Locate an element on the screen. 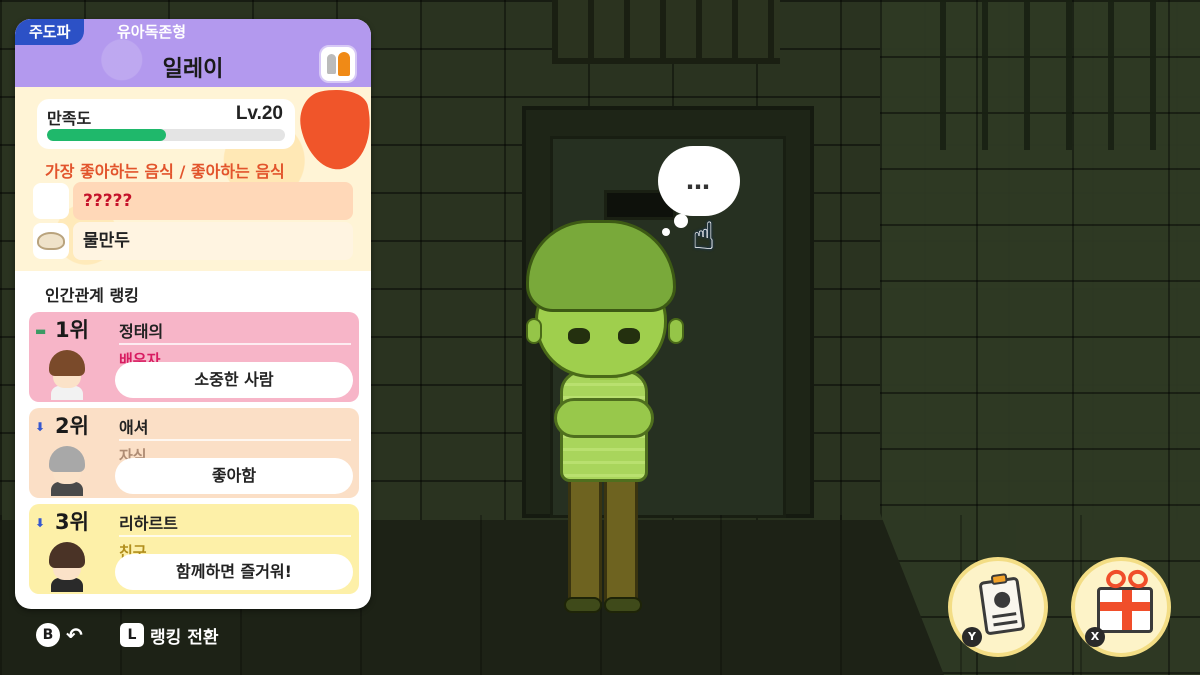 This screenshot has width=1200, height=675. satisfaction-label: 만족도 is located at coordinates (69, 118).